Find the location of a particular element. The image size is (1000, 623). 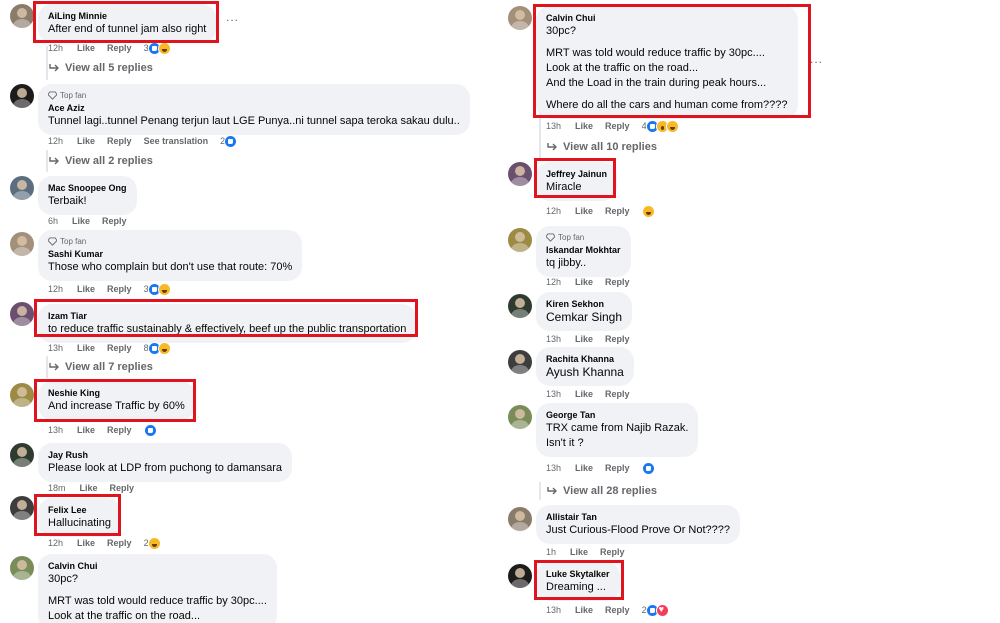

reaction-summary: 4 is located at coordinates (660, 126).